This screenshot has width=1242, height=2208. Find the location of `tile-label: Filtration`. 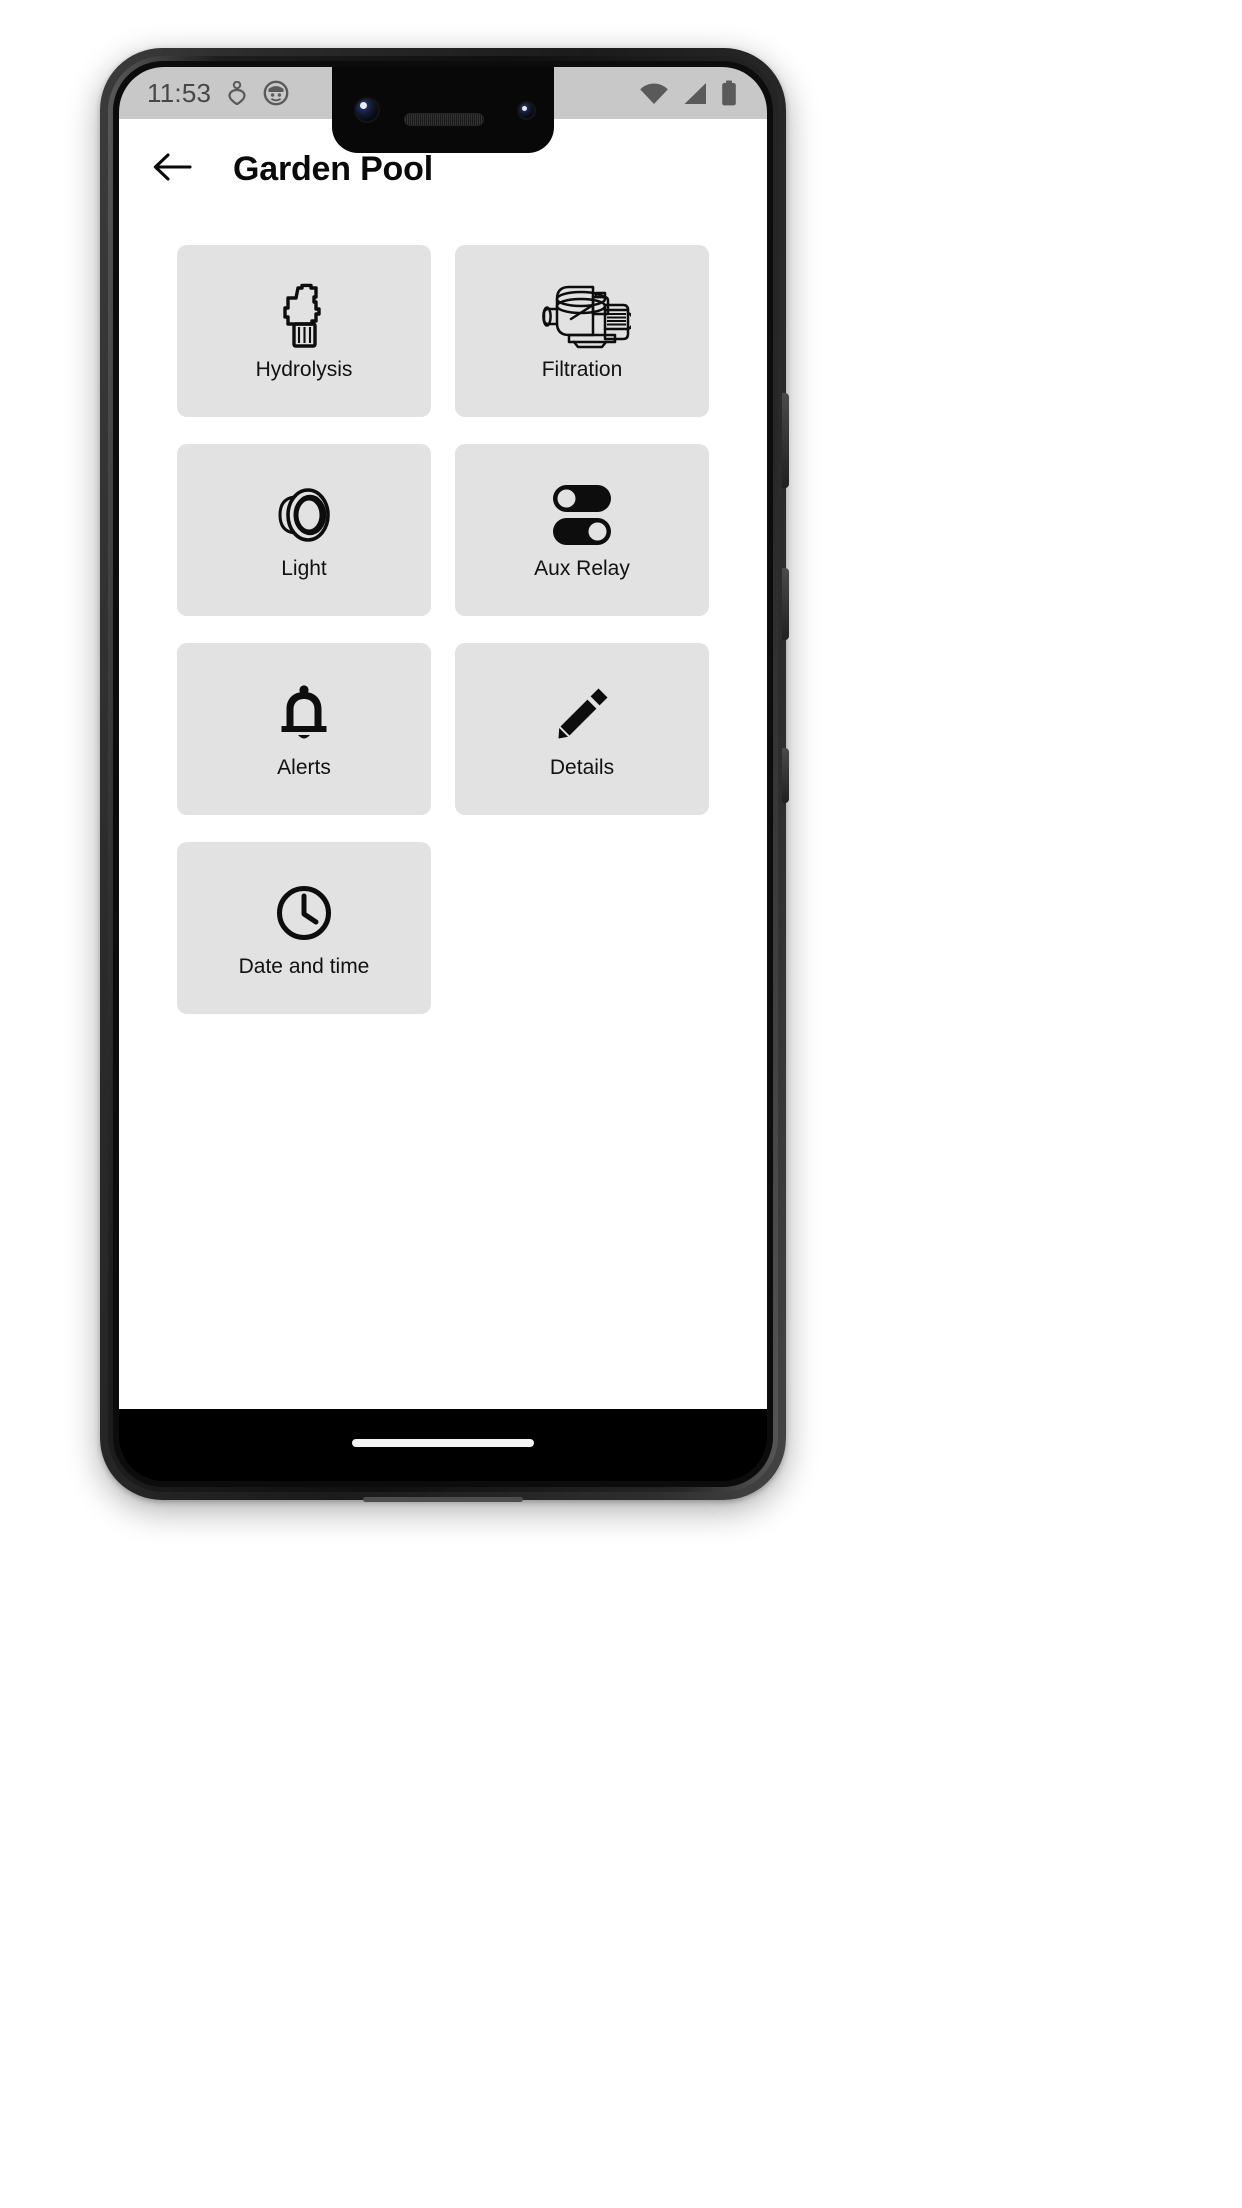

tile-label: Filtration is located at coordinates (582, 369).